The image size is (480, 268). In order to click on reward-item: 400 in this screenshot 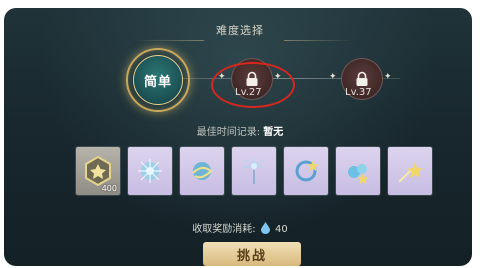, I will do `click(98, 171)`.